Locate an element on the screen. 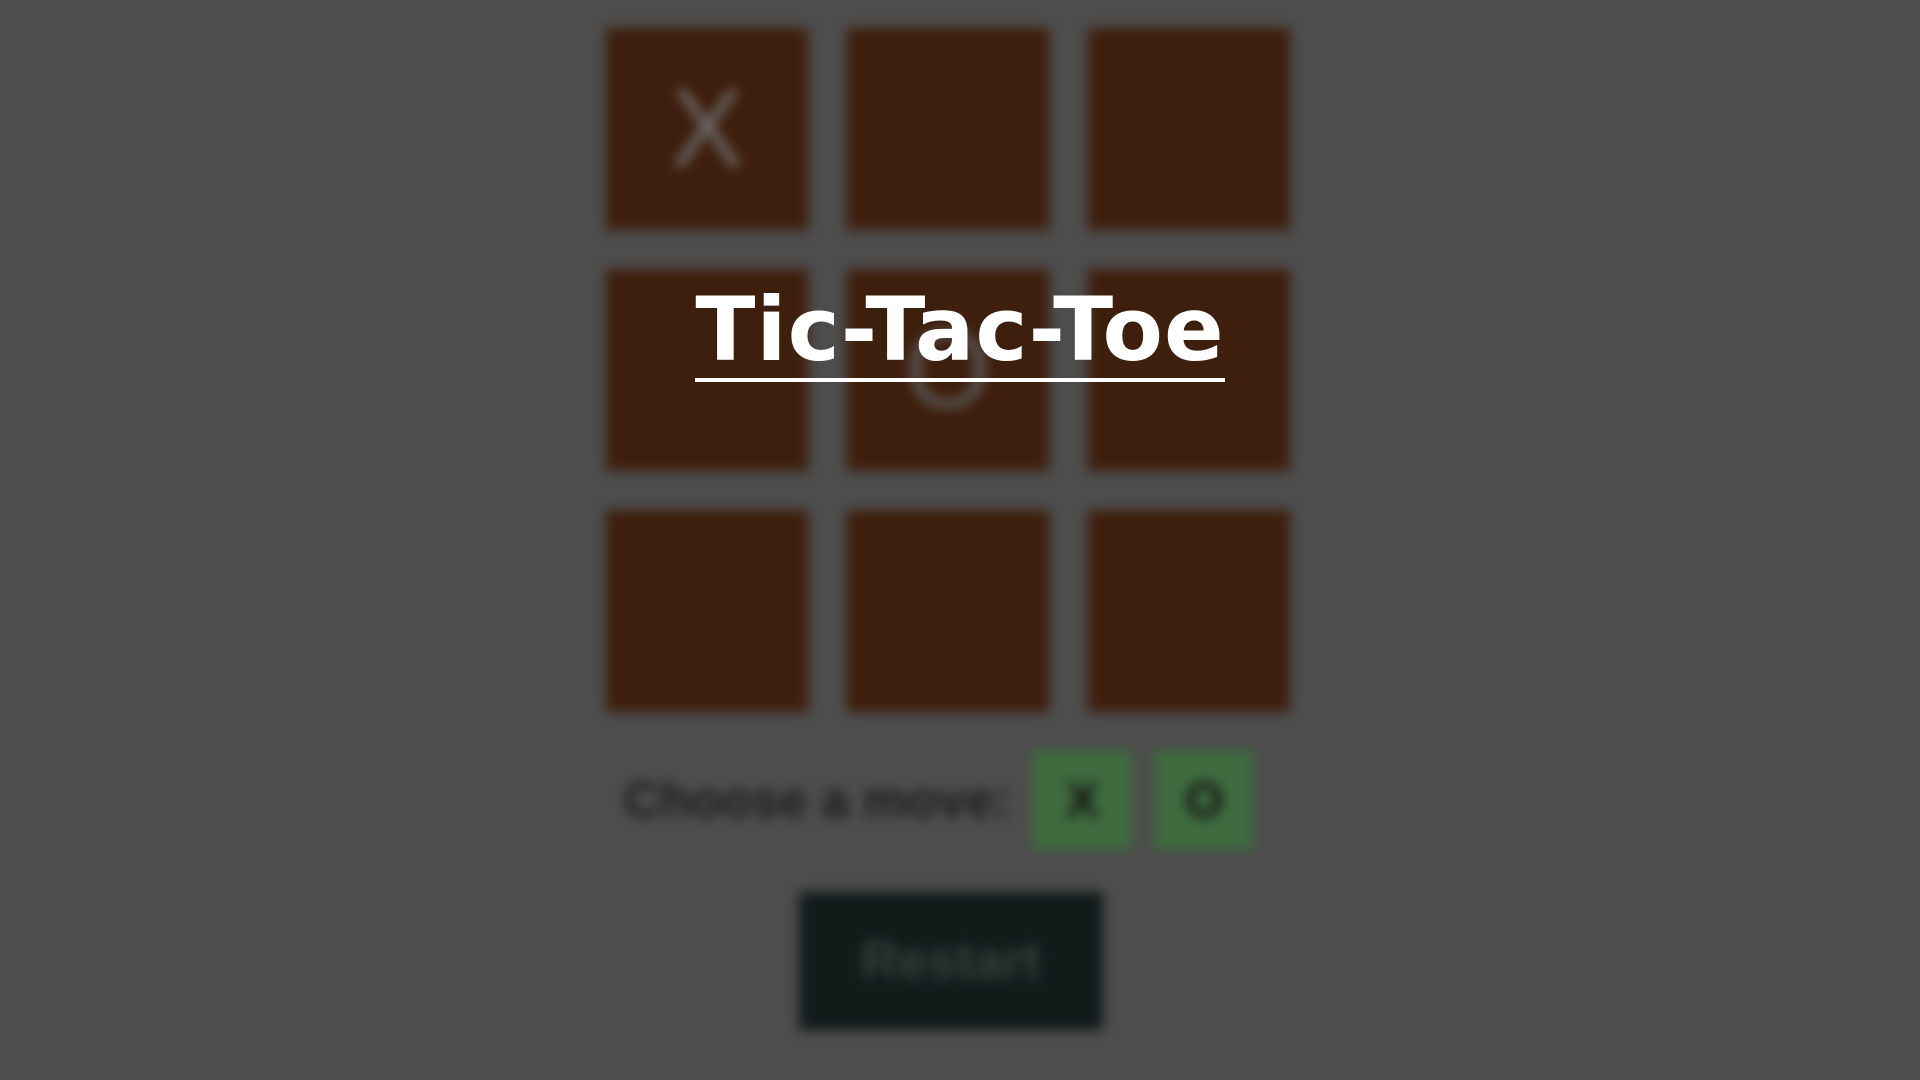 The image size is (1920, 1080). move-chooser: Choose a move: X O is located at coordinates (950, 800).